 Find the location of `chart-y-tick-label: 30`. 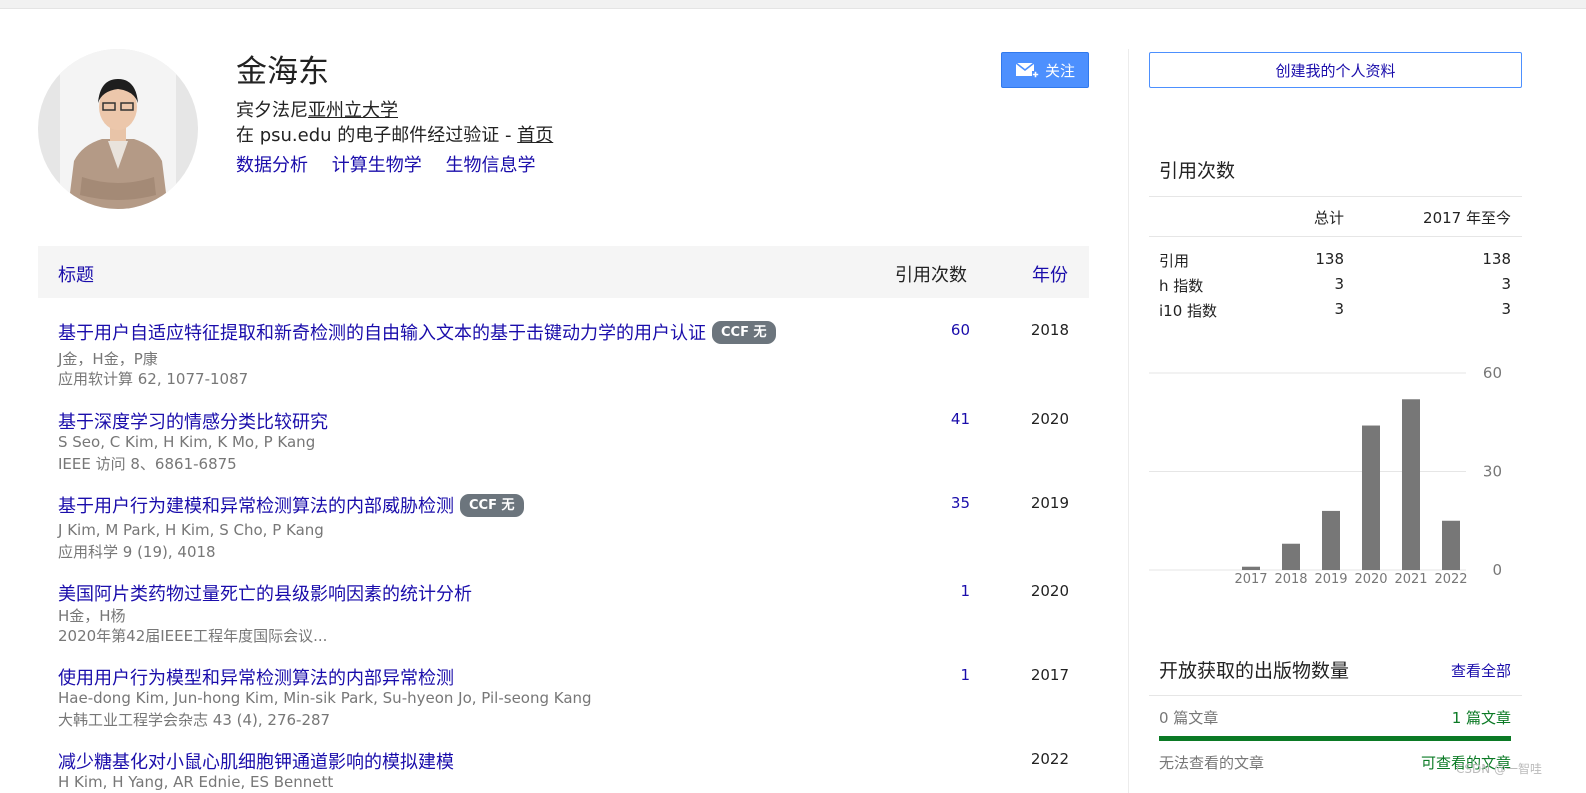

chart-y-tick-label: 30 is located at coordinates (1492, 472).